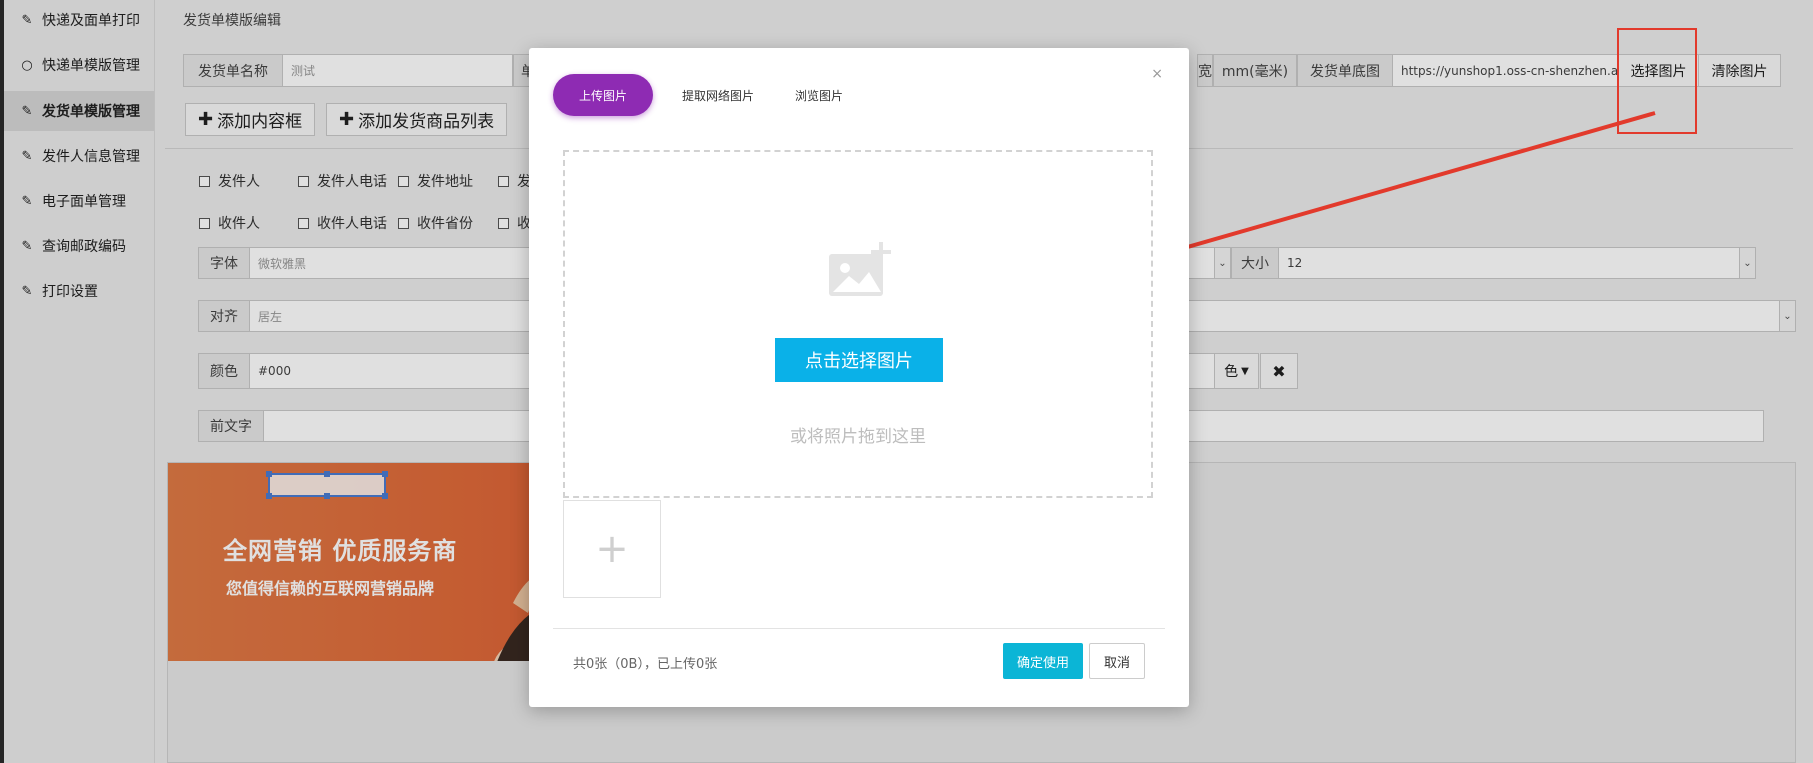 The height and width of the screenshot is (763, 1813). What do you see at coordinates (819, 95) in the screenshot?
I see `tab-browse-images: 浏览图片` at bounding box center [819, 95].